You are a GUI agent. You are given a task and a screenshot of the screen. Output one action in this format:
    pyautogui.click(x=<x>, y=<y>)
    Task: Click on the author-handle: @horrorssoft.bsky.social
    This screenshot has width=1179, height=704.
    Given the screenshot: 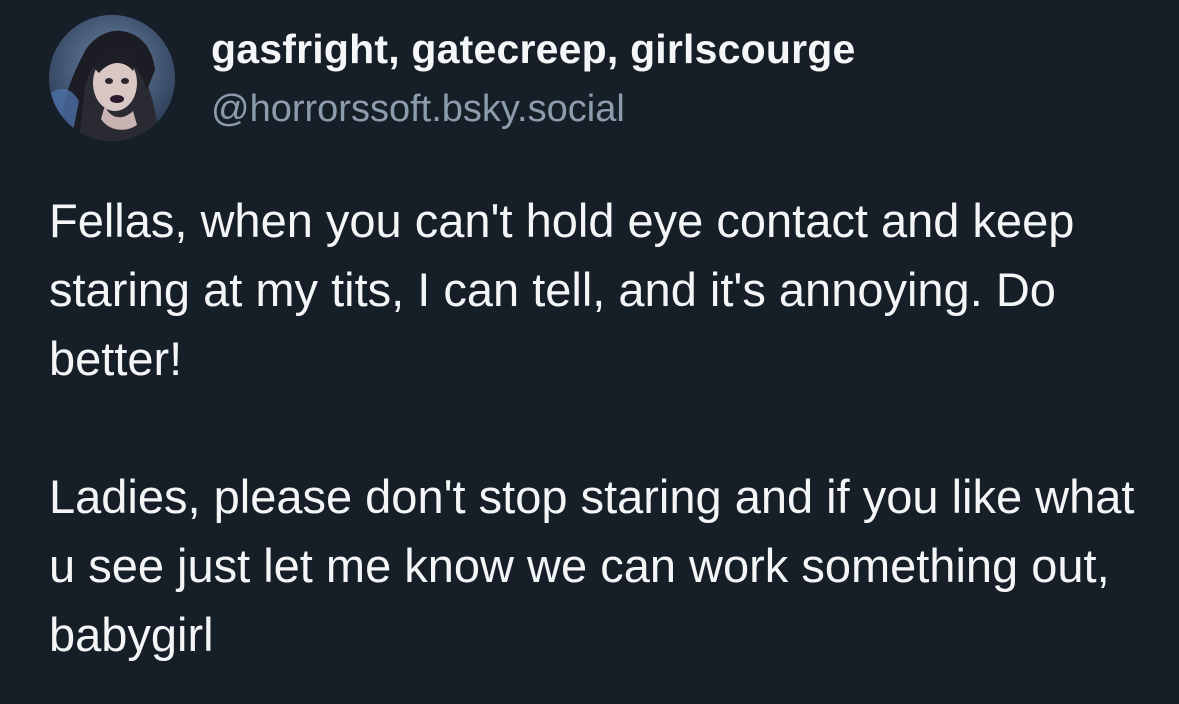 What is the action you would take?
    pyautogui.click(x=418, y=109)
    